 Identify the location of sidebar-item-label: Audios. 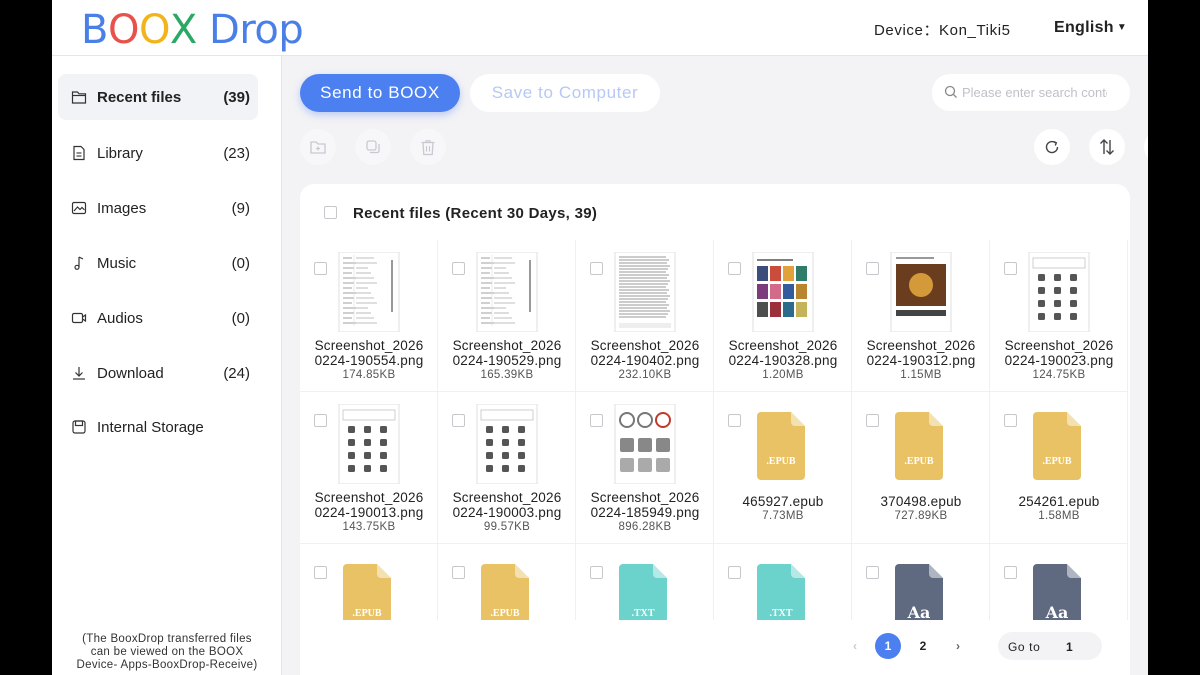
(120, 318).